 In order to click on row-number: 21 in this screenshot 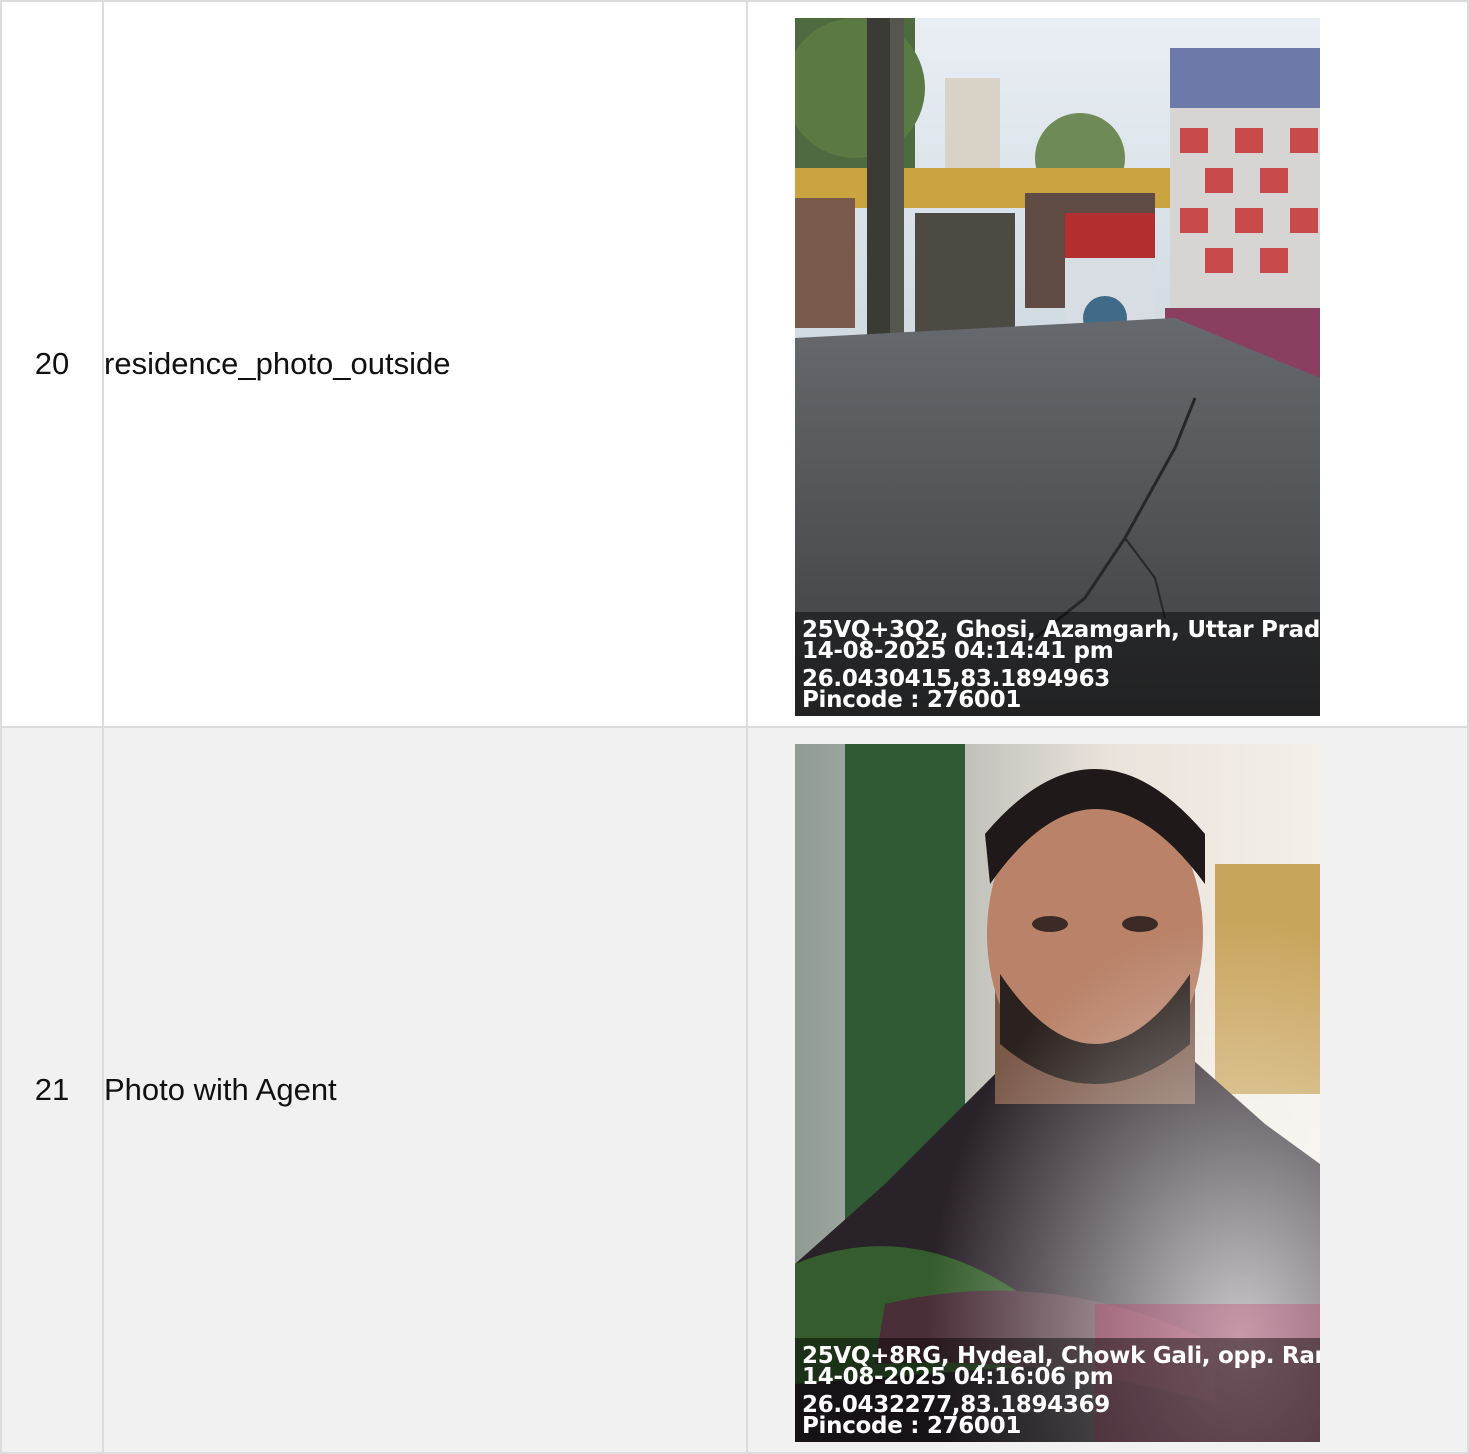, I will do `click(52, 1090)`.